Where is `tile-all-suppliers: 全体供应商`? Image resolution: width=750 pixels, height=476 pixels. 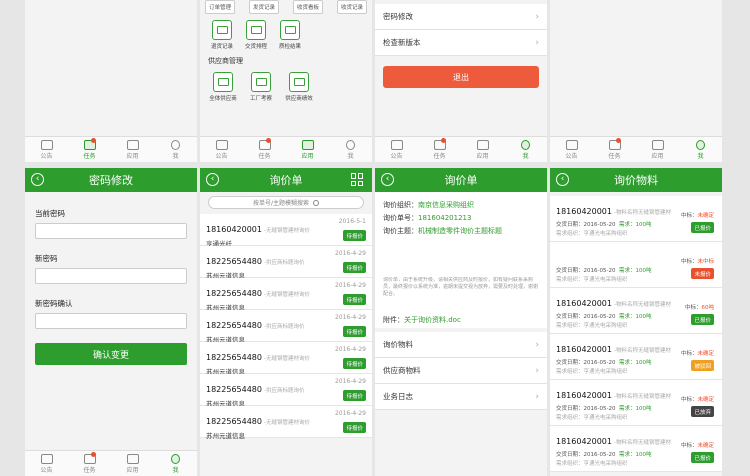
tile-all-suppliers: 全体供应商 is located at coordinates (223, 87).